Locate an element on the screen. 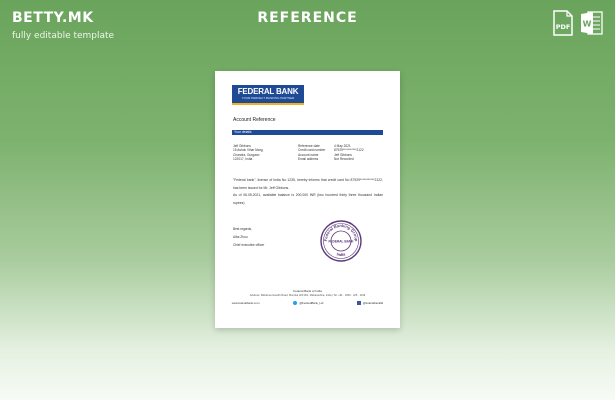  footer-facebook: @federalbankltd is located at coordinates (370, 303).